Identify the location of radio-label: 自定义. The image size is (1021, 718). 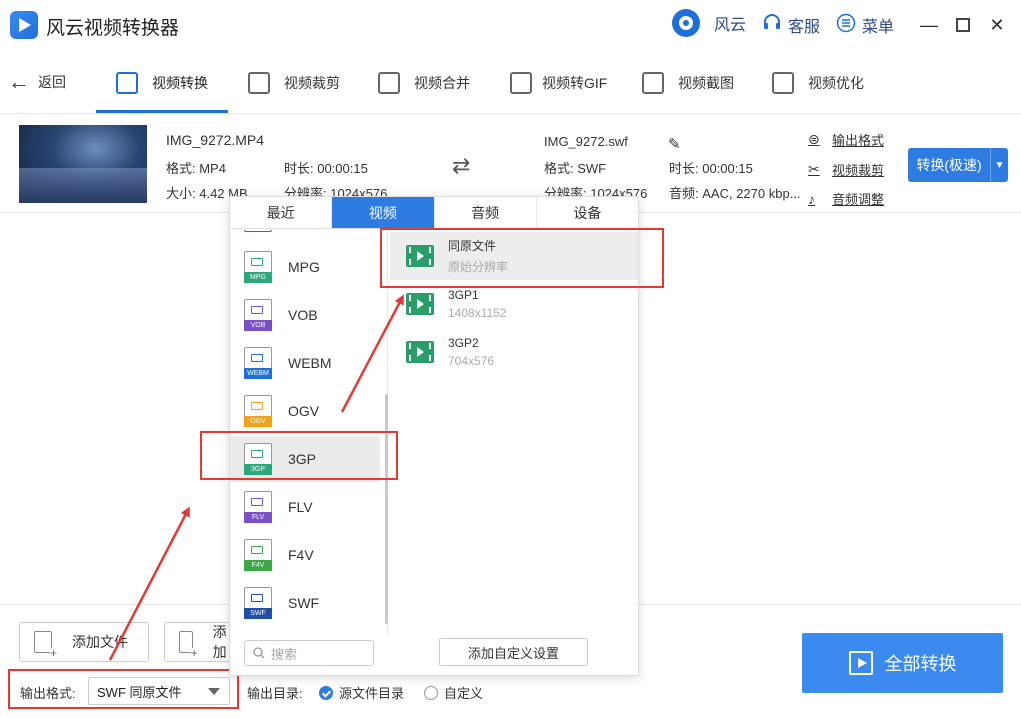
(464, 693).